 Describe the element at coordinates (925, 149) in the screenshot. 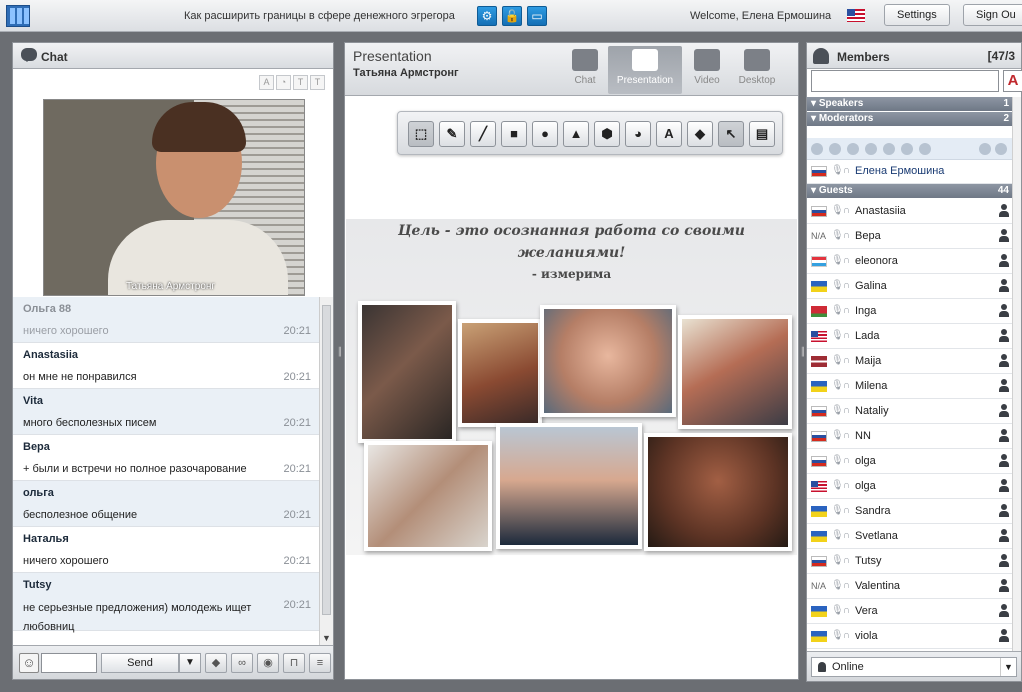

I see `minus-icon` at that location.